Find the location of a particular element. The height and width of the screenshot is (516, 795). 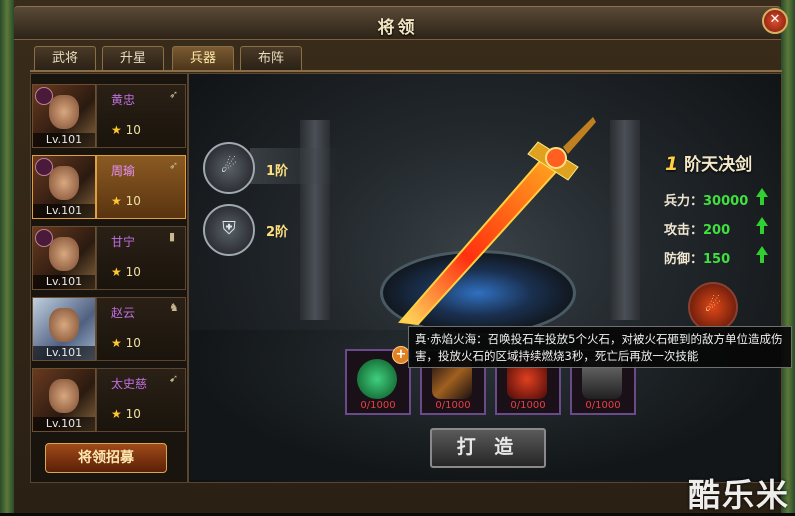

stone-pillar is located at coordinates (625, 220).